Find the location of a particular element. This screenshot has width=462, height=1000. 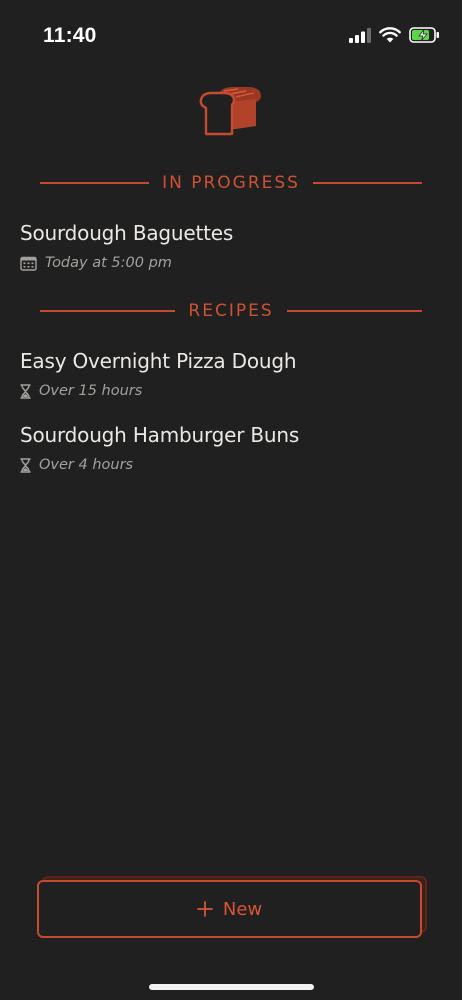

battery-charging-icon is located at coordinates (424, 35).